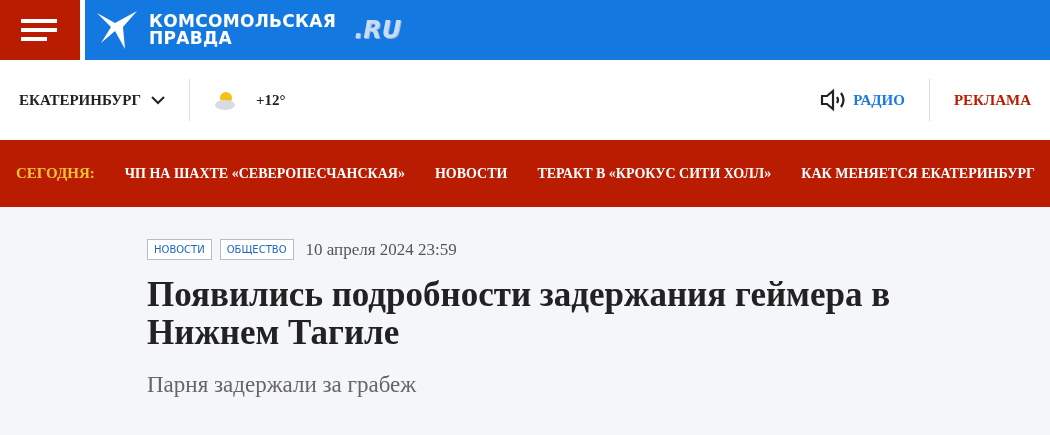 This screenshot has width=1050, height=435. What do you see at coordinates (271, 100) in the screenshot?
I see `temperature: +12°` at bounding box center [271, 100].